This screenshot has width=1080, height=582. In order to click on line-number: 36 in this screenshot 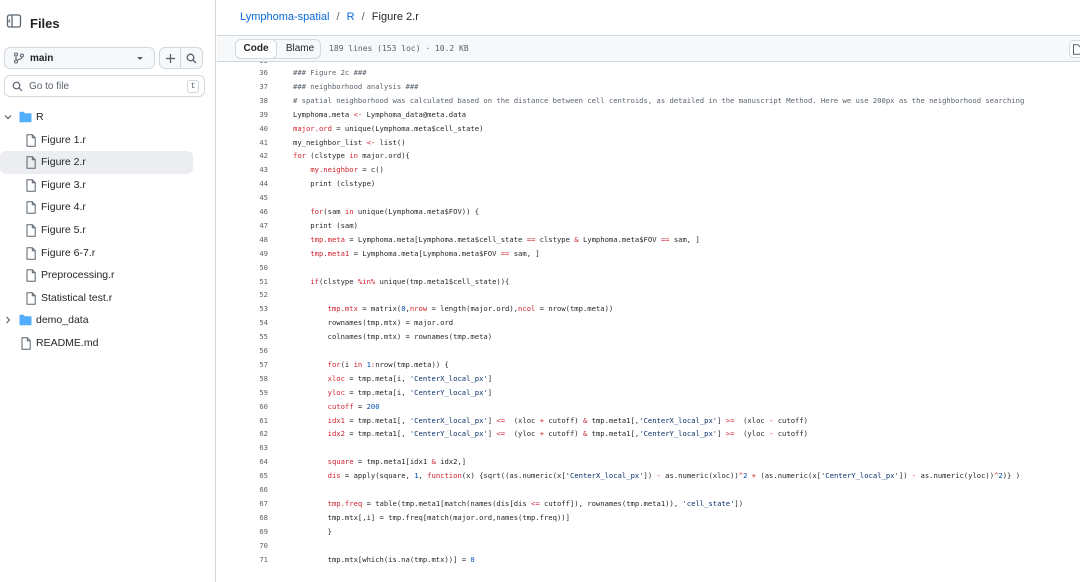, I will do `click(242, 73)`.